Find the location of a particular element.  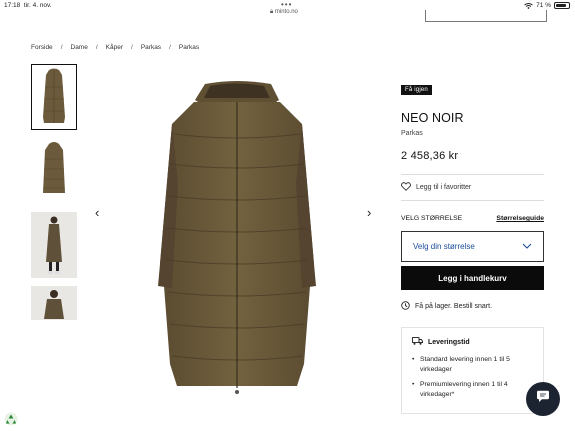

breadcrumb: Forside / Dame / Kåper / Parkas / Parkas is located at coordinates (115, 47).